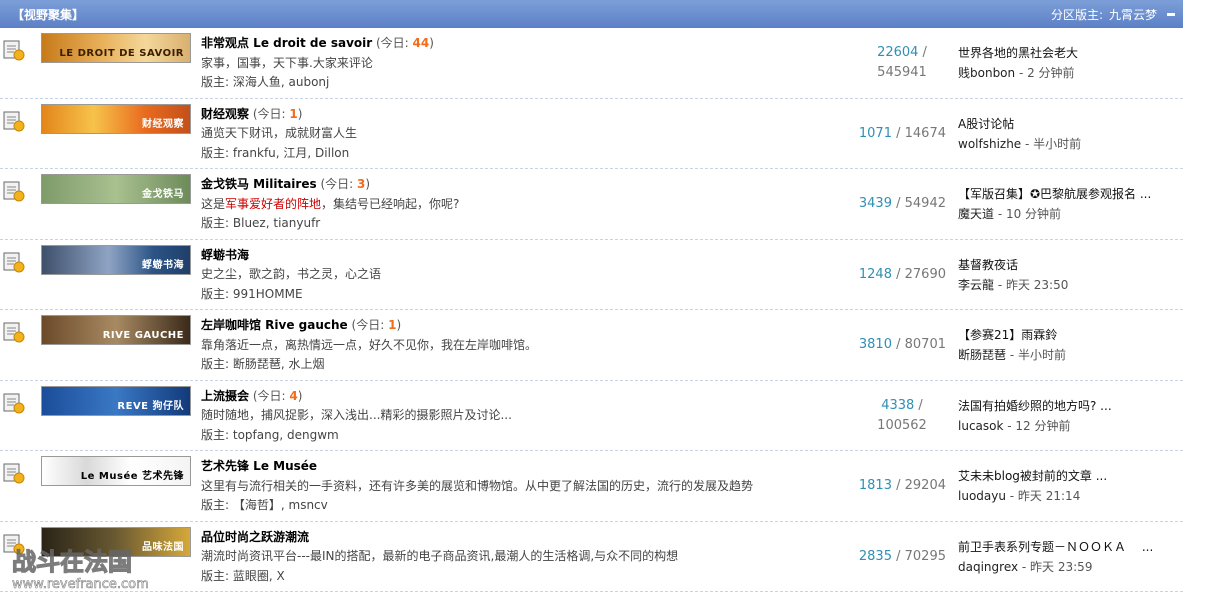  I want to click on collapse-icon, so click(1171, 14).